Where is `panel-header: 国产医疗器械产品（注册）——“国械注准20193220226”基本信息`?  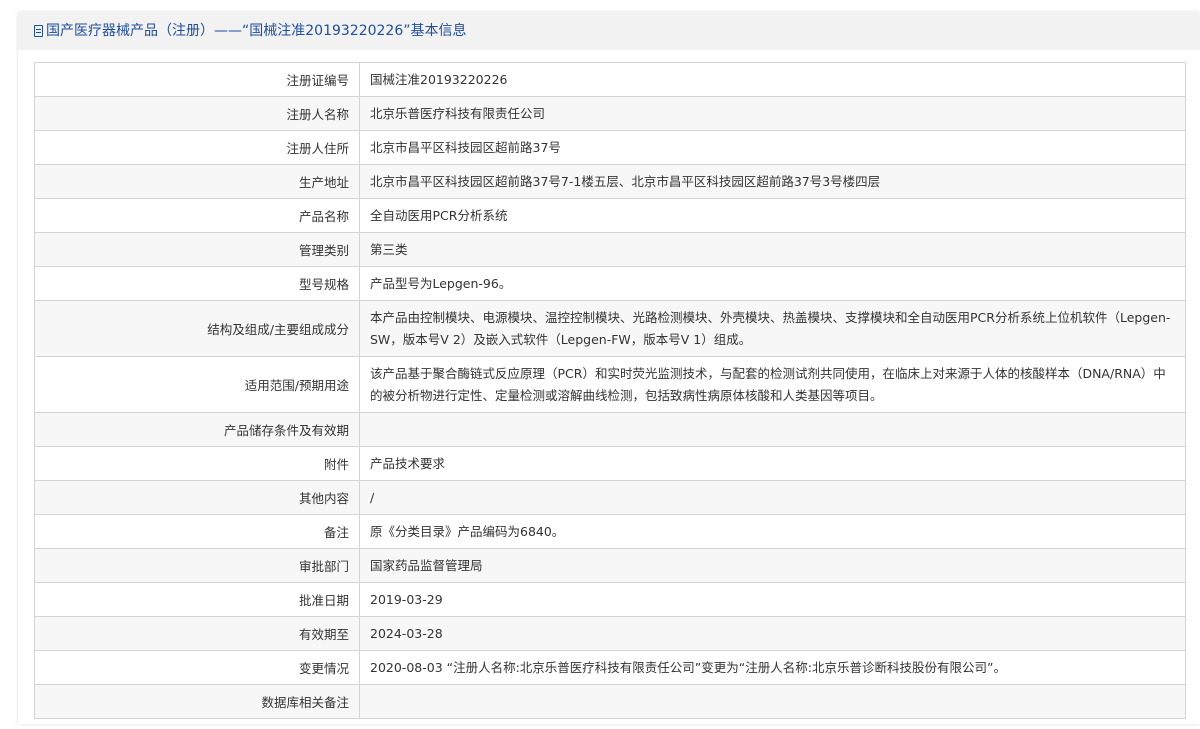
panel-header: 国产医疗器械产品（注册）——“国械注准20193220226”基本信息 is located at coordinates (609, 31).